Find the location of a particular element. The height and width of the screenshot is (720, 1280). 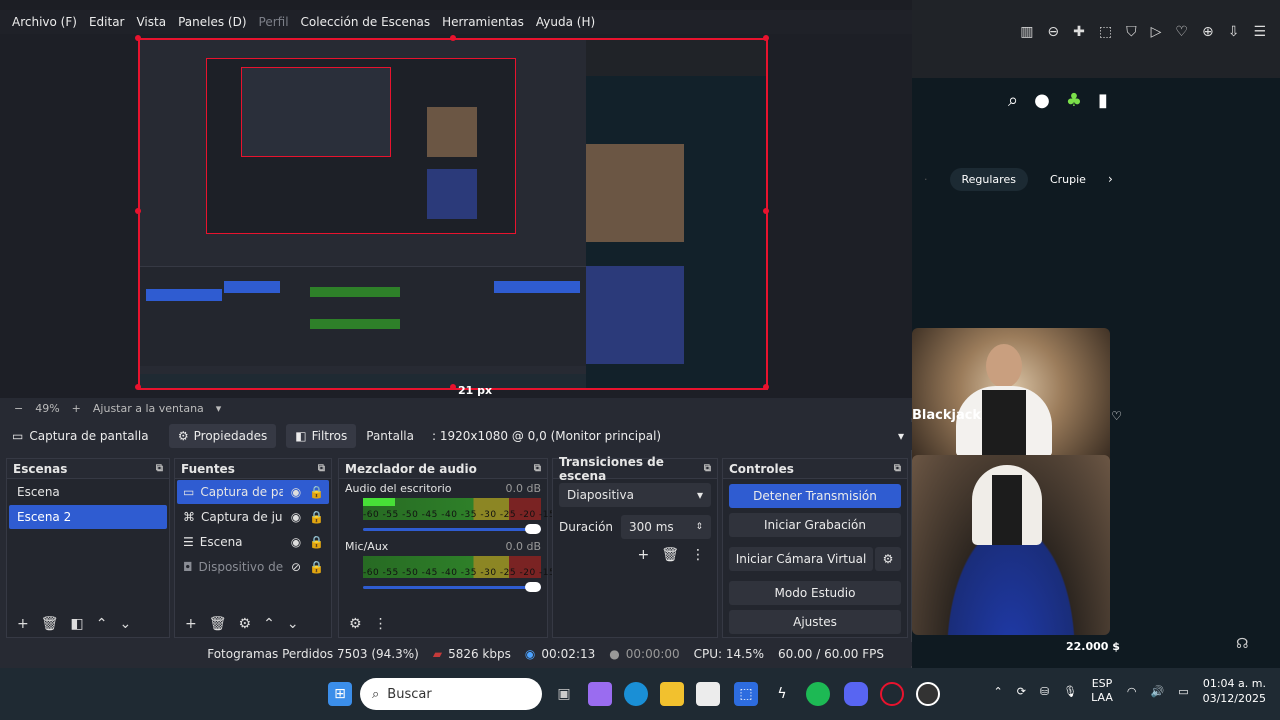

task-view-icon: ▣ is located at coordinates (564, 694).